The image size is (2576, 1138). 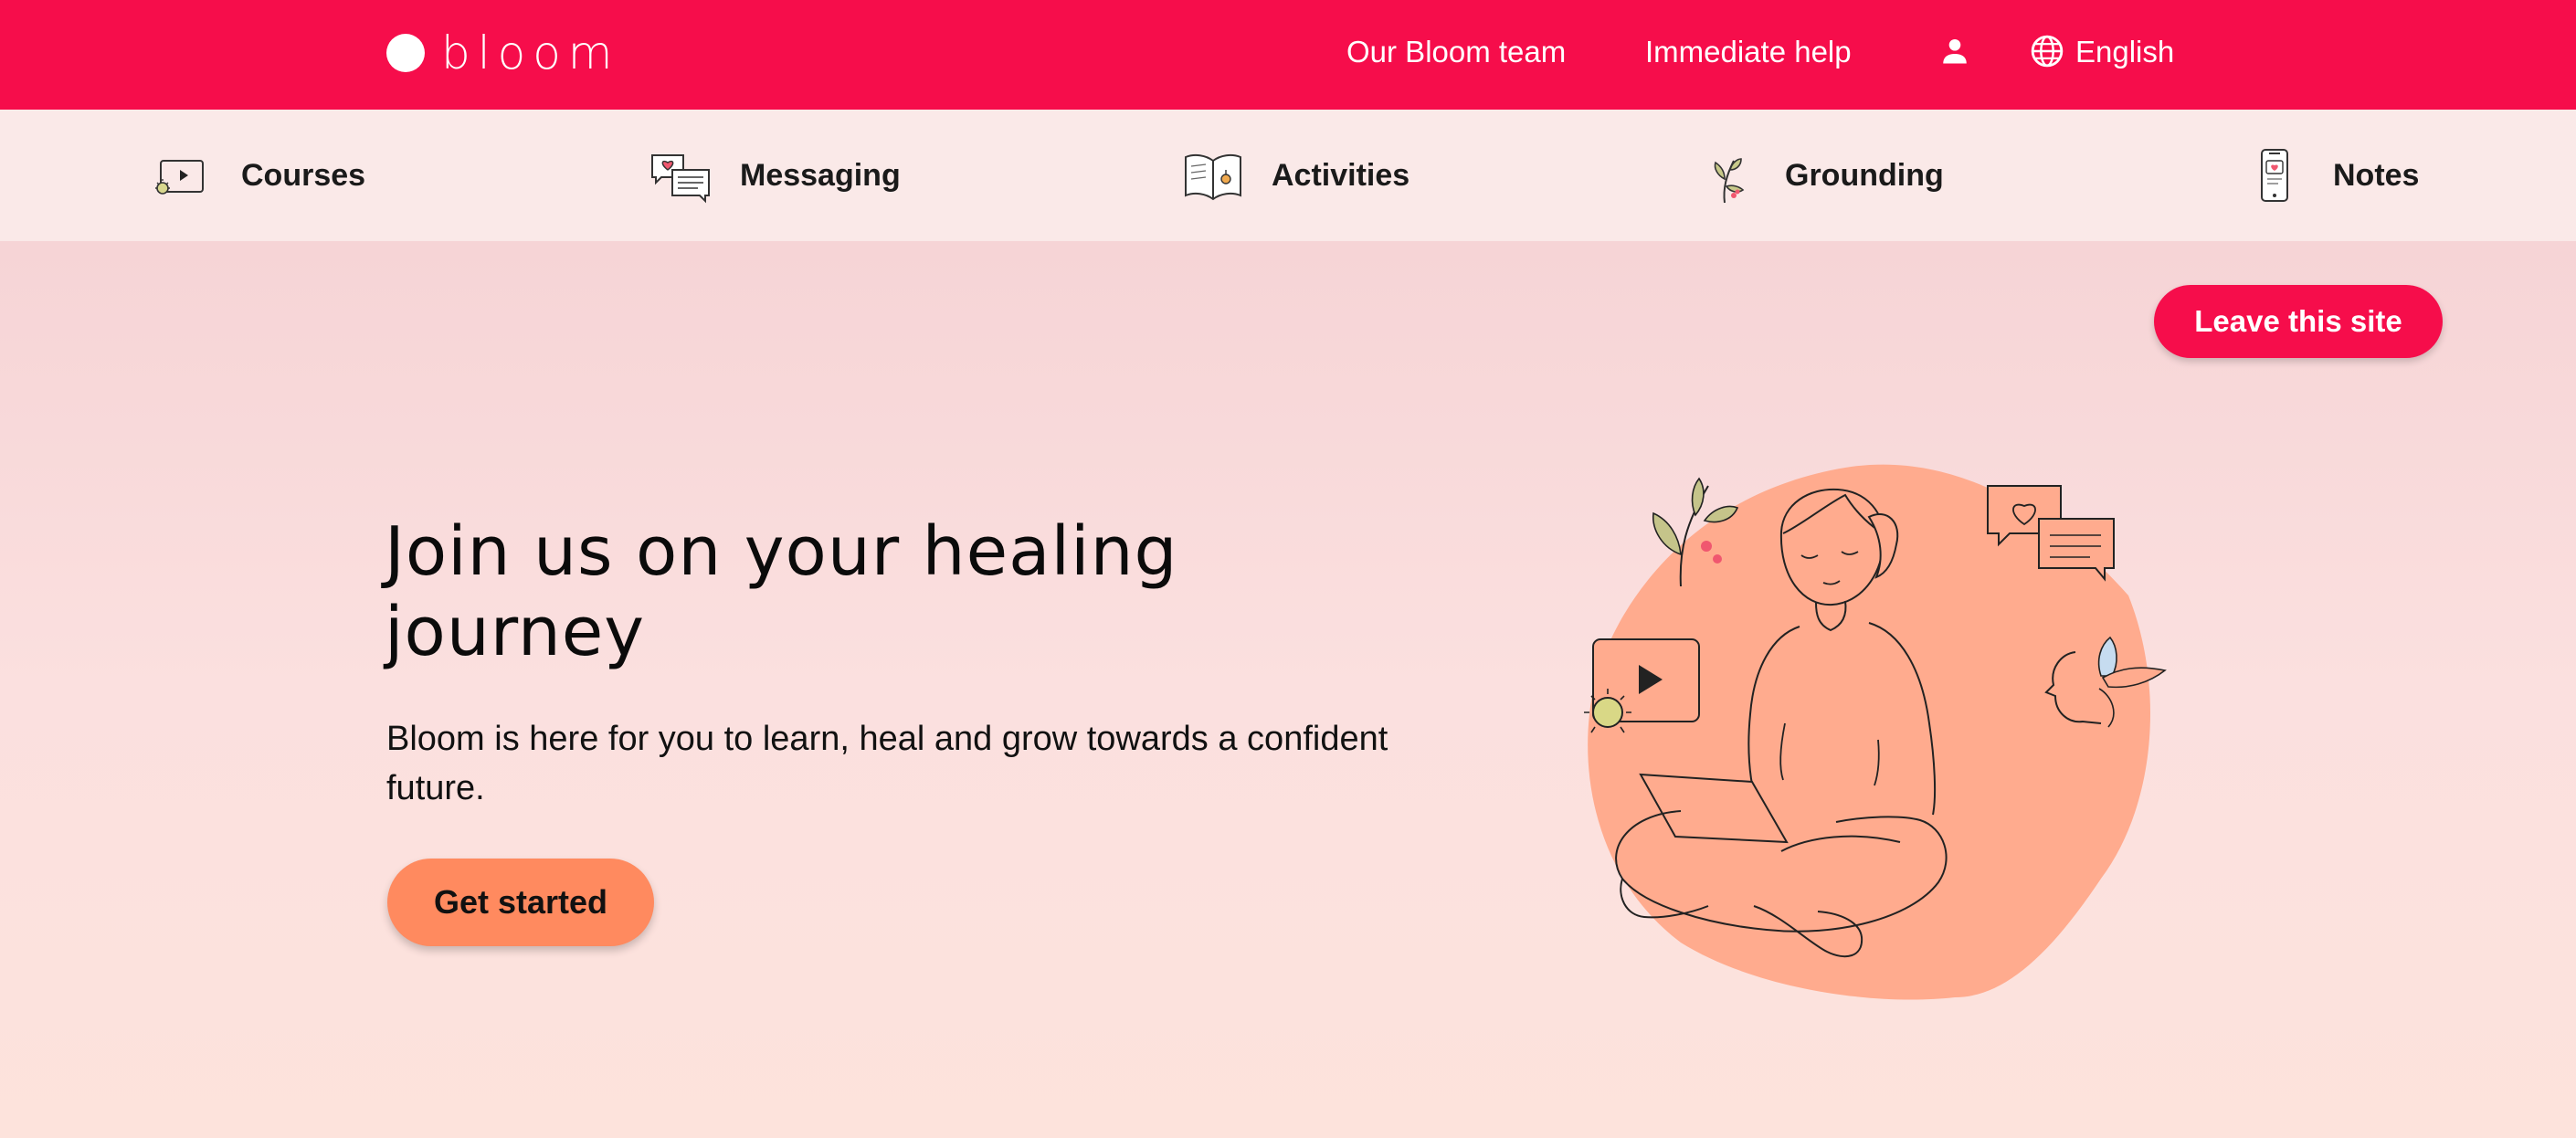 I want to click on subnav-label: Courses, so click(x=303, y=175).